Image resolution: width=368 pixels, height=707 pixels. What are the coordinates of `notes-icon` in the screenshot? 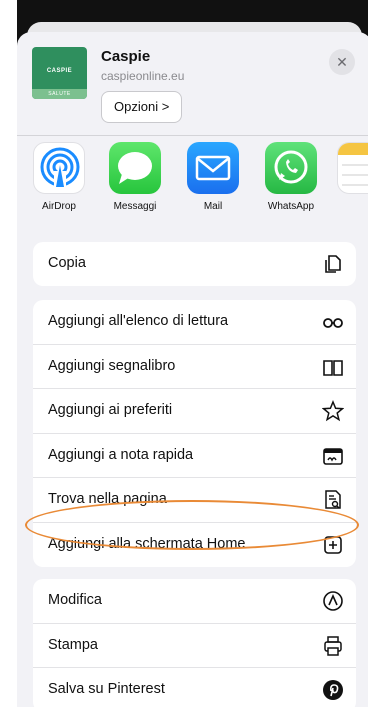 It's located at (352, 168).